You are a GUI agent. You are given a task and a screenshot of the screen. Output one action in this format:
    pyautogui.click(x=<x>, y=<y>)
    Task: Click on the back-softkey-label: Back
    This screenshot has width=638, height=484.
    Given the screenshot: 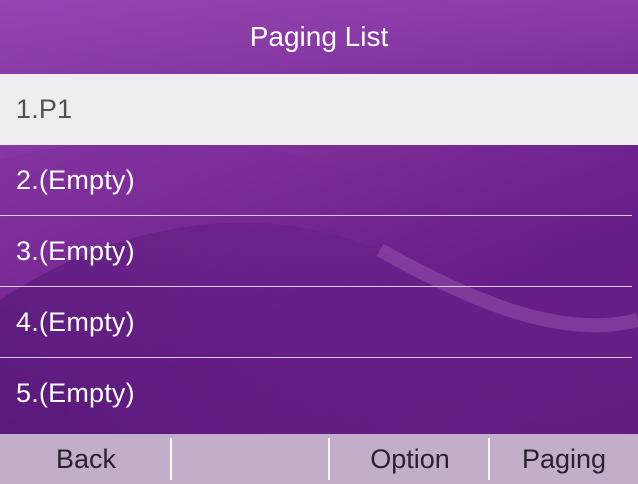 What is the action you would take?
    pyautogui.click(x=86, y=458)
    